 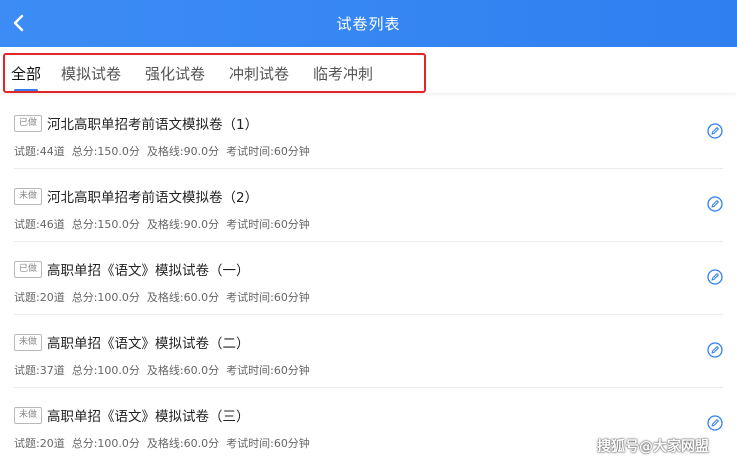 I want to click on tab-all: 全部, so click(x=26, y=73).